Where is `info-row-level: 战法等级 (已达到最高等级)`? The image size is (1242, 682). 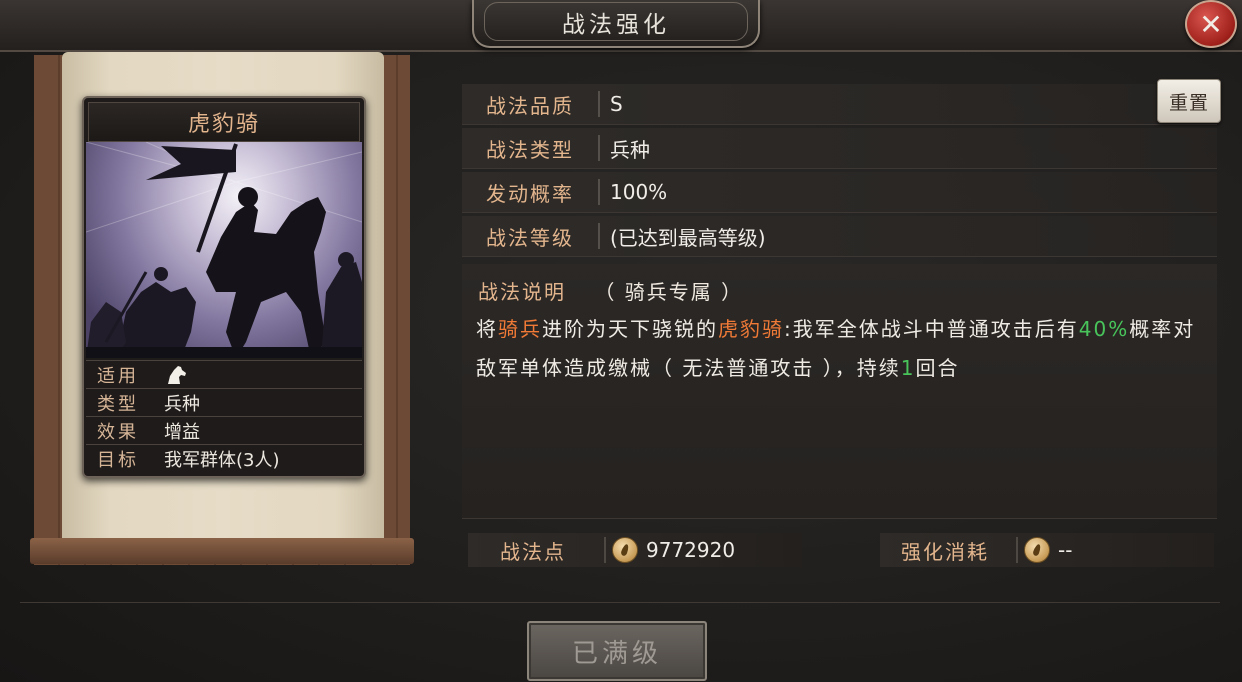
info-row-level: 战法等级 (已达到最高等级) is located at coordinates (839, 236).